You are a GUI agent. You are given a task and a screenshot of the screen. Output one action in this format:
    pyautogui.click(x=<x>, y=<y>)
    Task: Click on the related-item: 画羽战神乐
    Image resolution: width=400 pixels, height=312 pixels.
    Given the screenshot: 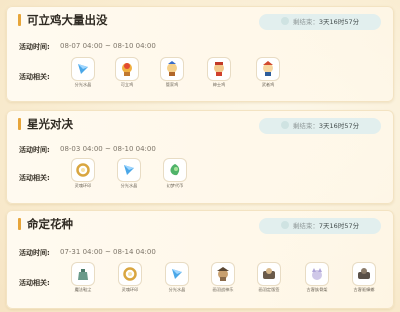 What is the action you would take?
    pyautogui.click(x=223, y=278)
    